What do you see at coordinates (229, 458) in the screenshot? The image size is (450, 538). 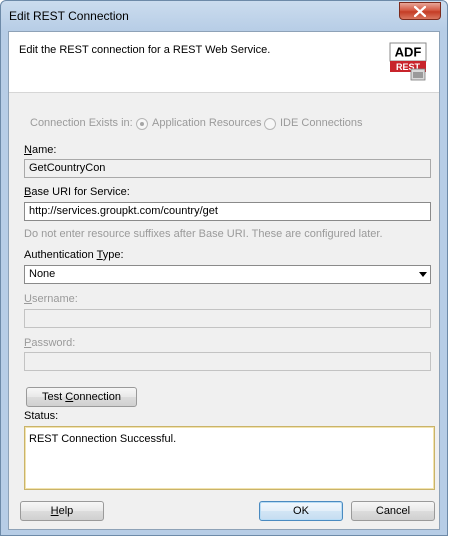 I see `status-box: REST Connection Successful.` at bounding box center [229, 458].